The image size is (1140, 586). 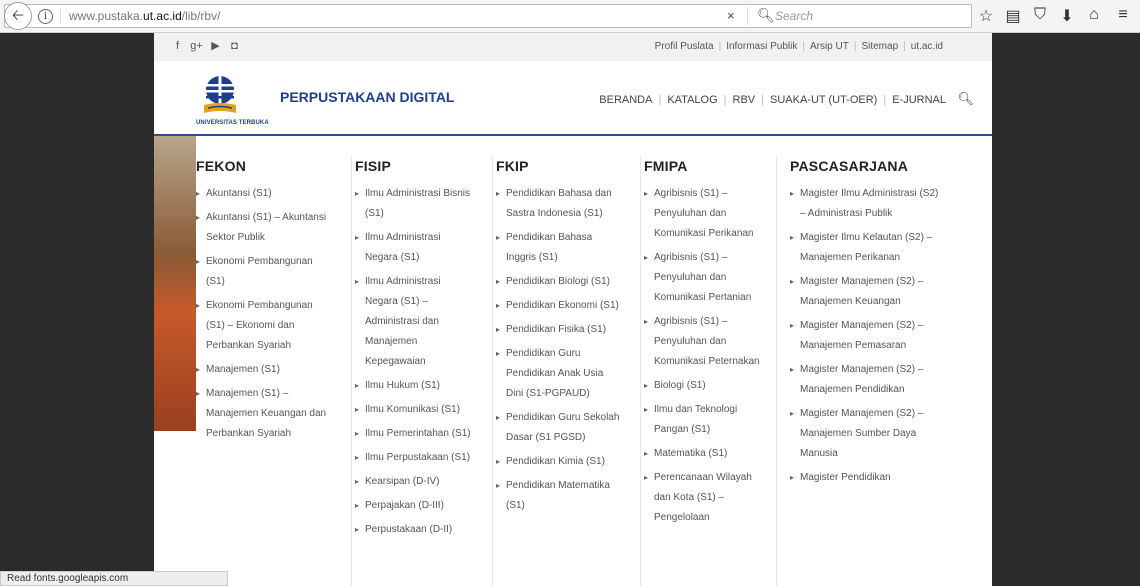 What do you see at coordinates (415, 204) in the screenshot?
I see `menu-item: Ilmu Administrasi Bisnis (S1)` at bounding box center [415, 204].